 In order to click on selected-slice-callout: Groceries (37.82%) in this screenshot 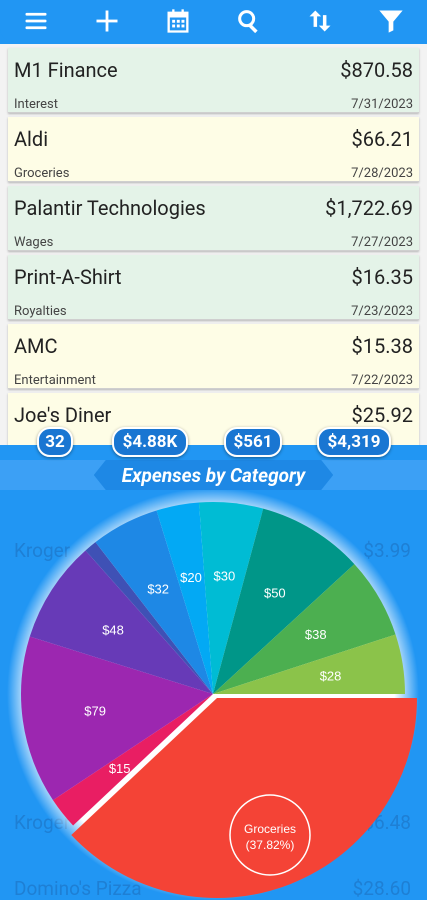, I will do `click(270, 835)`.